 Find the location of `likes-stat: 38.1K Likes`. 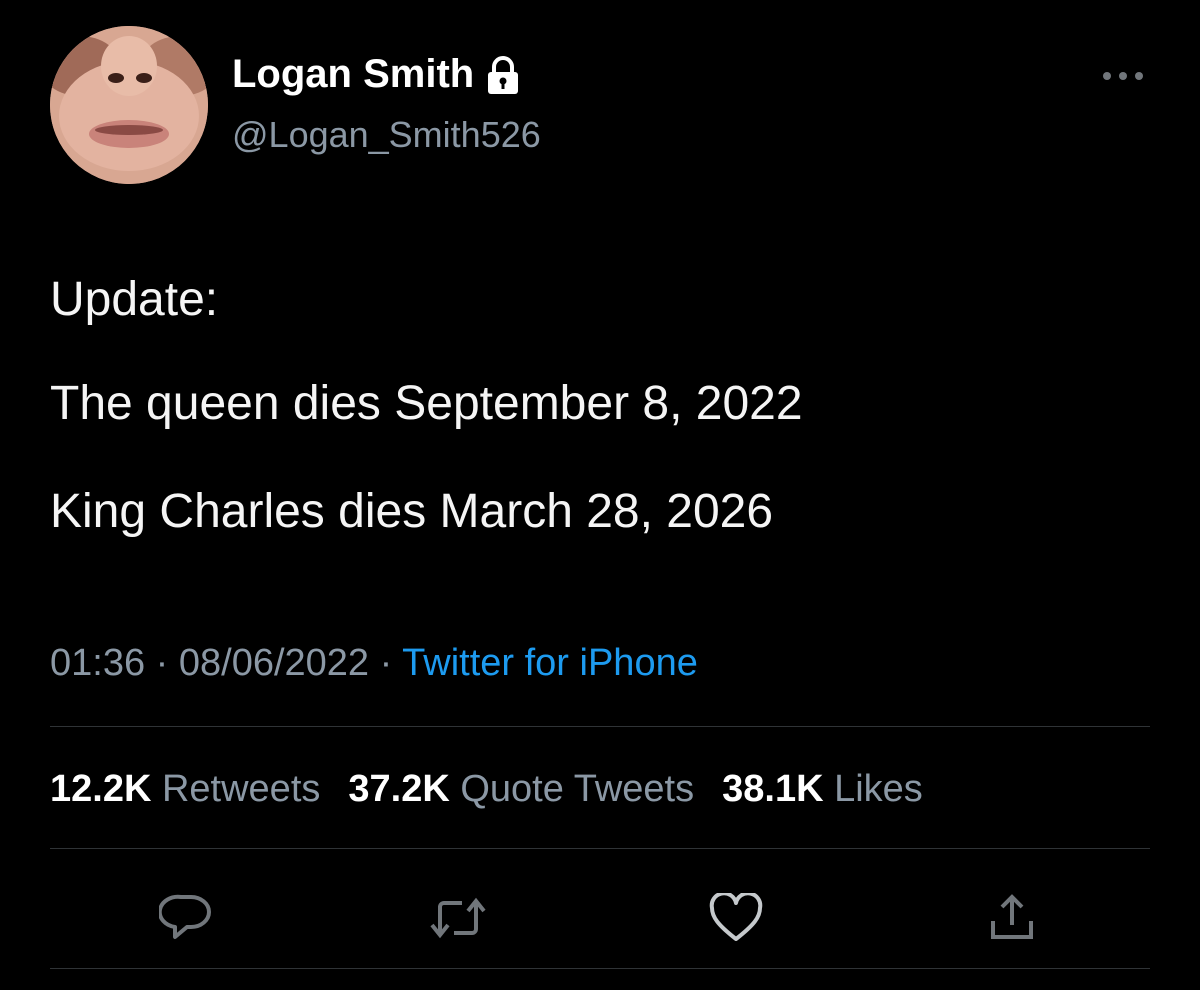

likes-stat: 38.1K Likes is located at coordinates (822, 789).